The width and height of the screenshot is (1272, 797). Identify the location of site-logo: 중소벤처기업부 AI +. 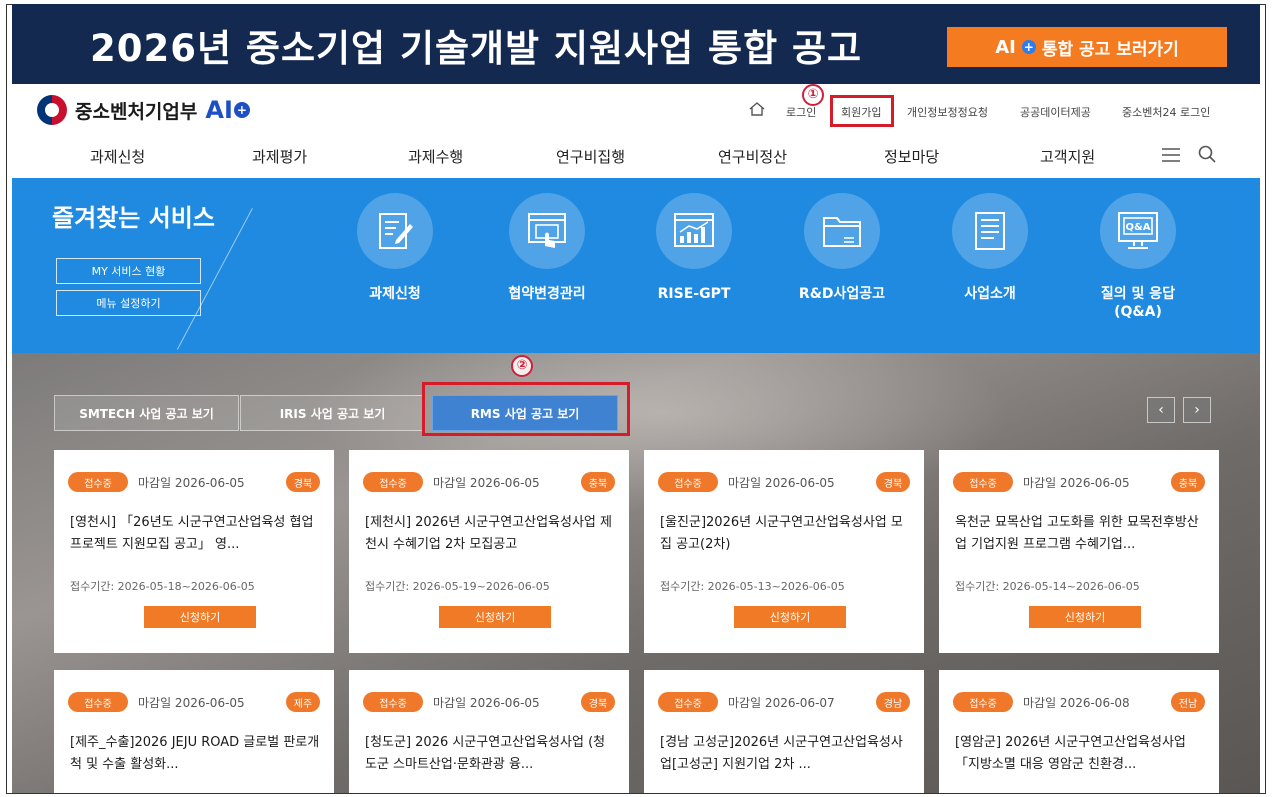
(143, 110).